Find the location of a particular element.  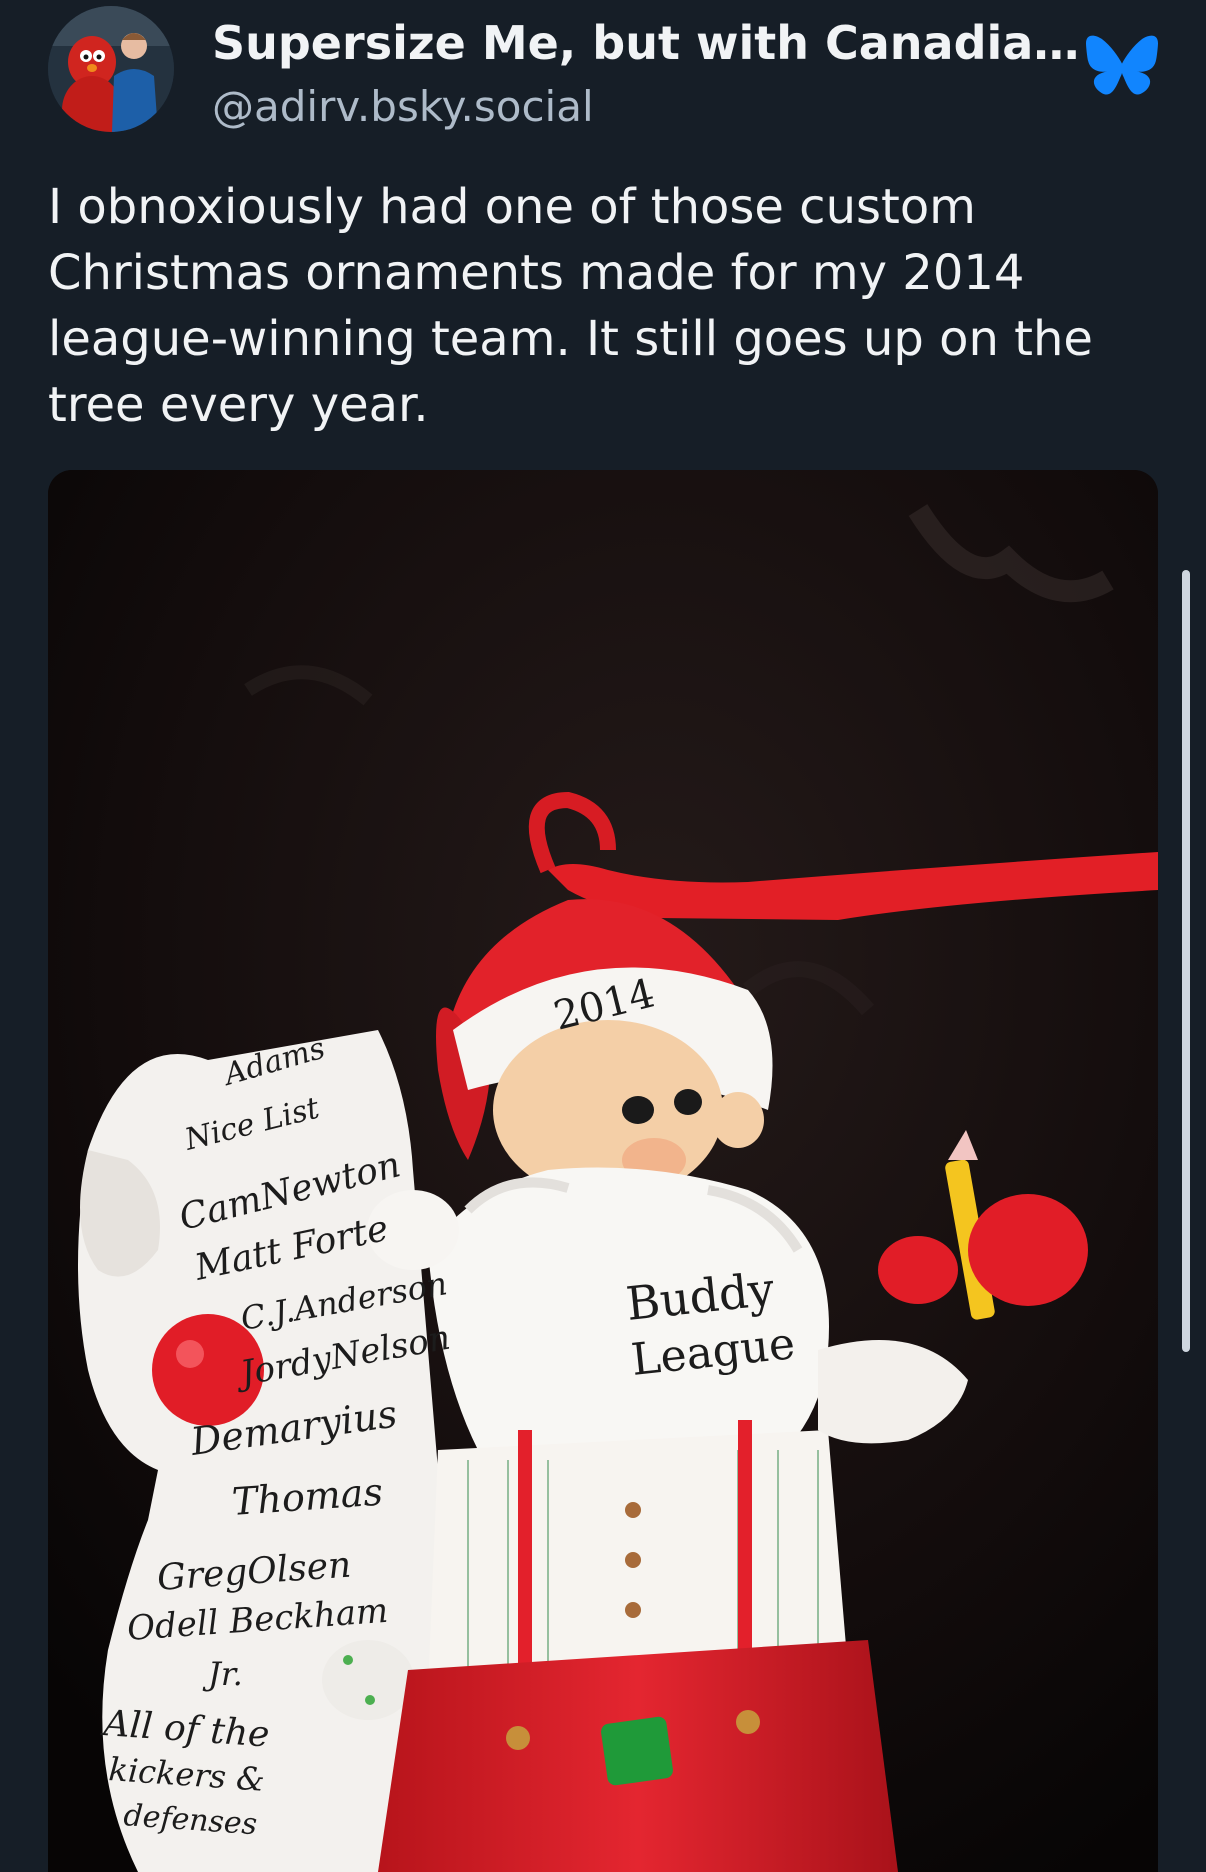

author-avatar is located at coordinates (111, 69).